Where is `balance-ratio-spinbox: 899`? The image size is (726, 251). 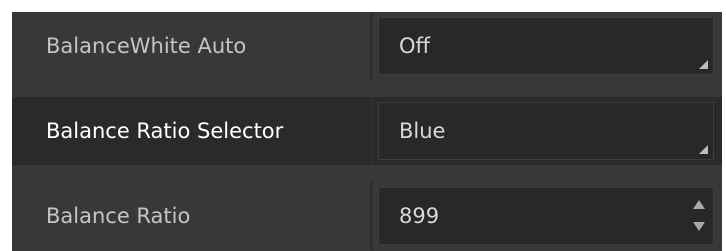 balance-ratio-spinbox: 899 is located at coordinates (546, 216).